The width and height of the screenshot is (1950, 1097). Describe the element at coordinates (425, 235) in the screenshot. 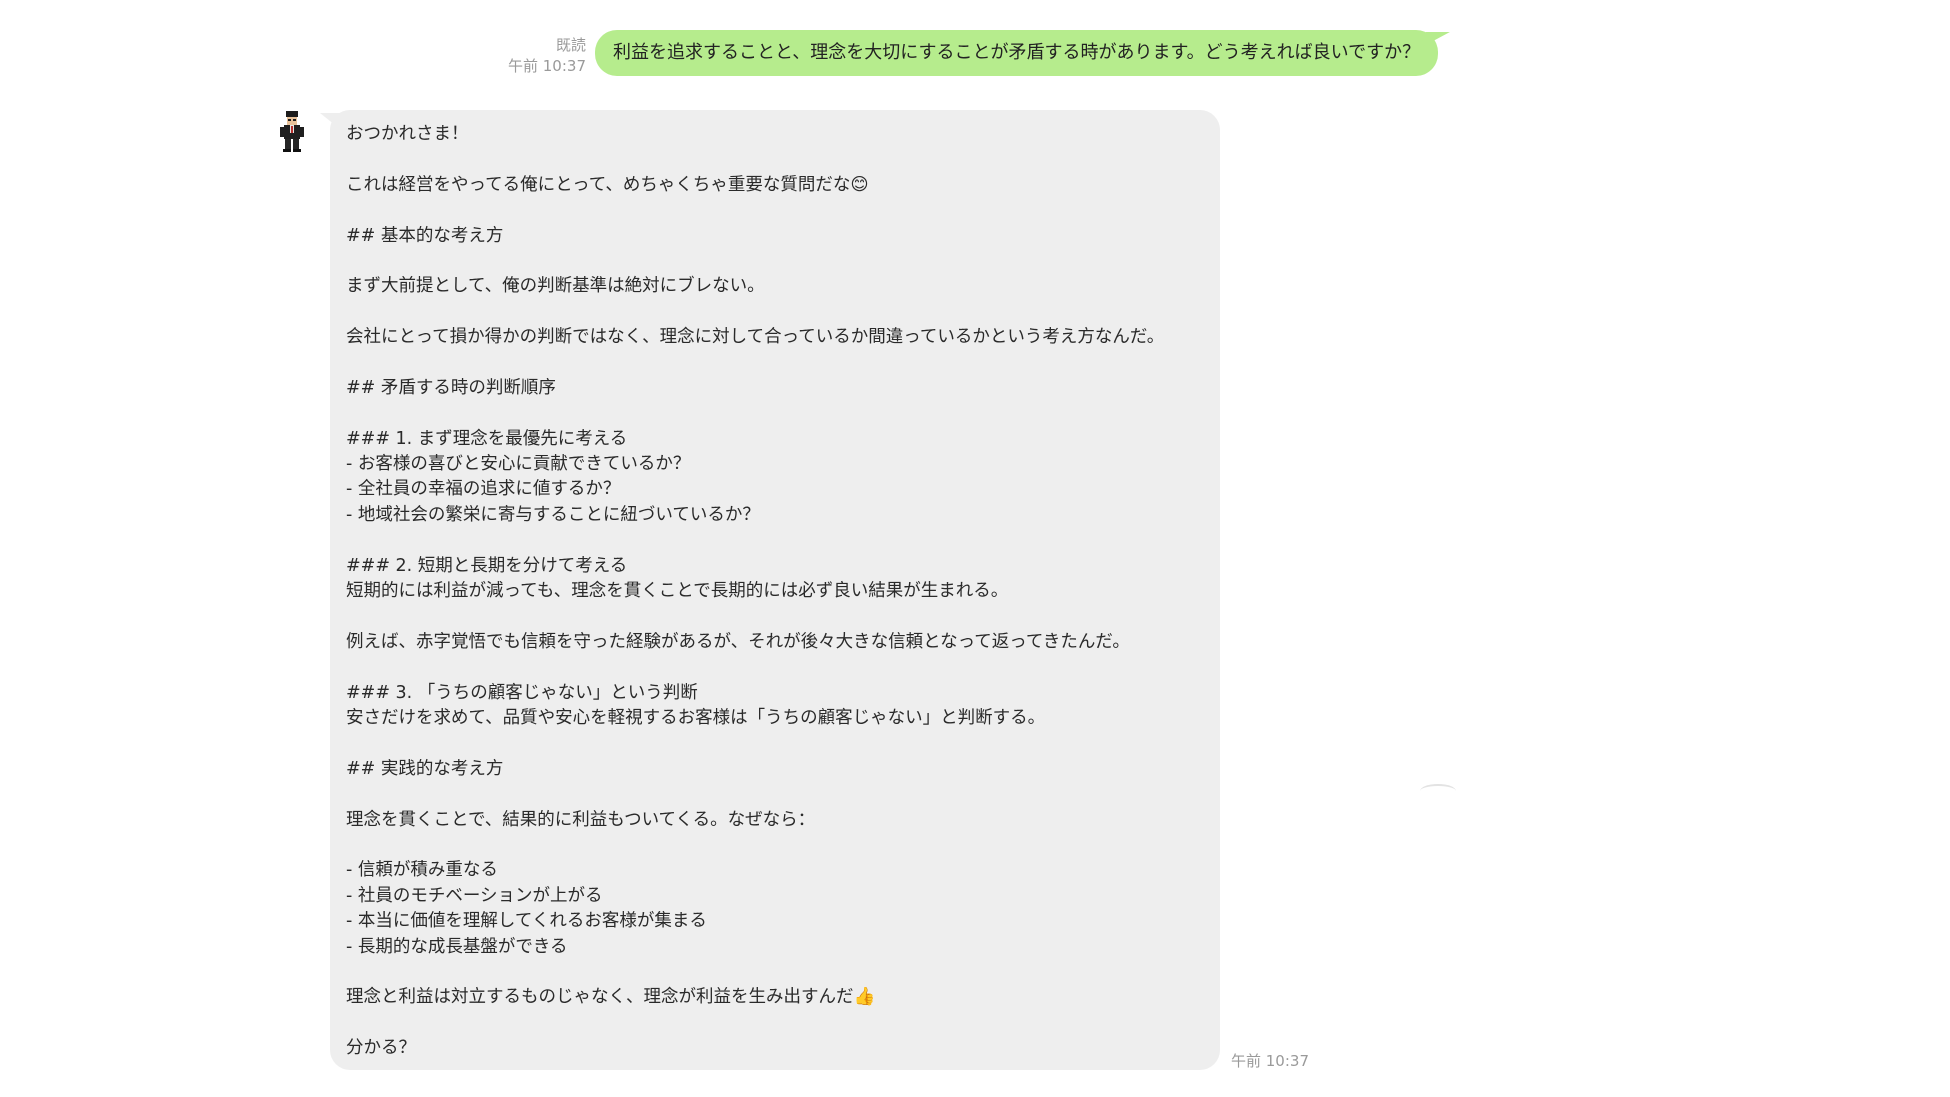

I see `message-line: ## 基本的な考え方` at that location.